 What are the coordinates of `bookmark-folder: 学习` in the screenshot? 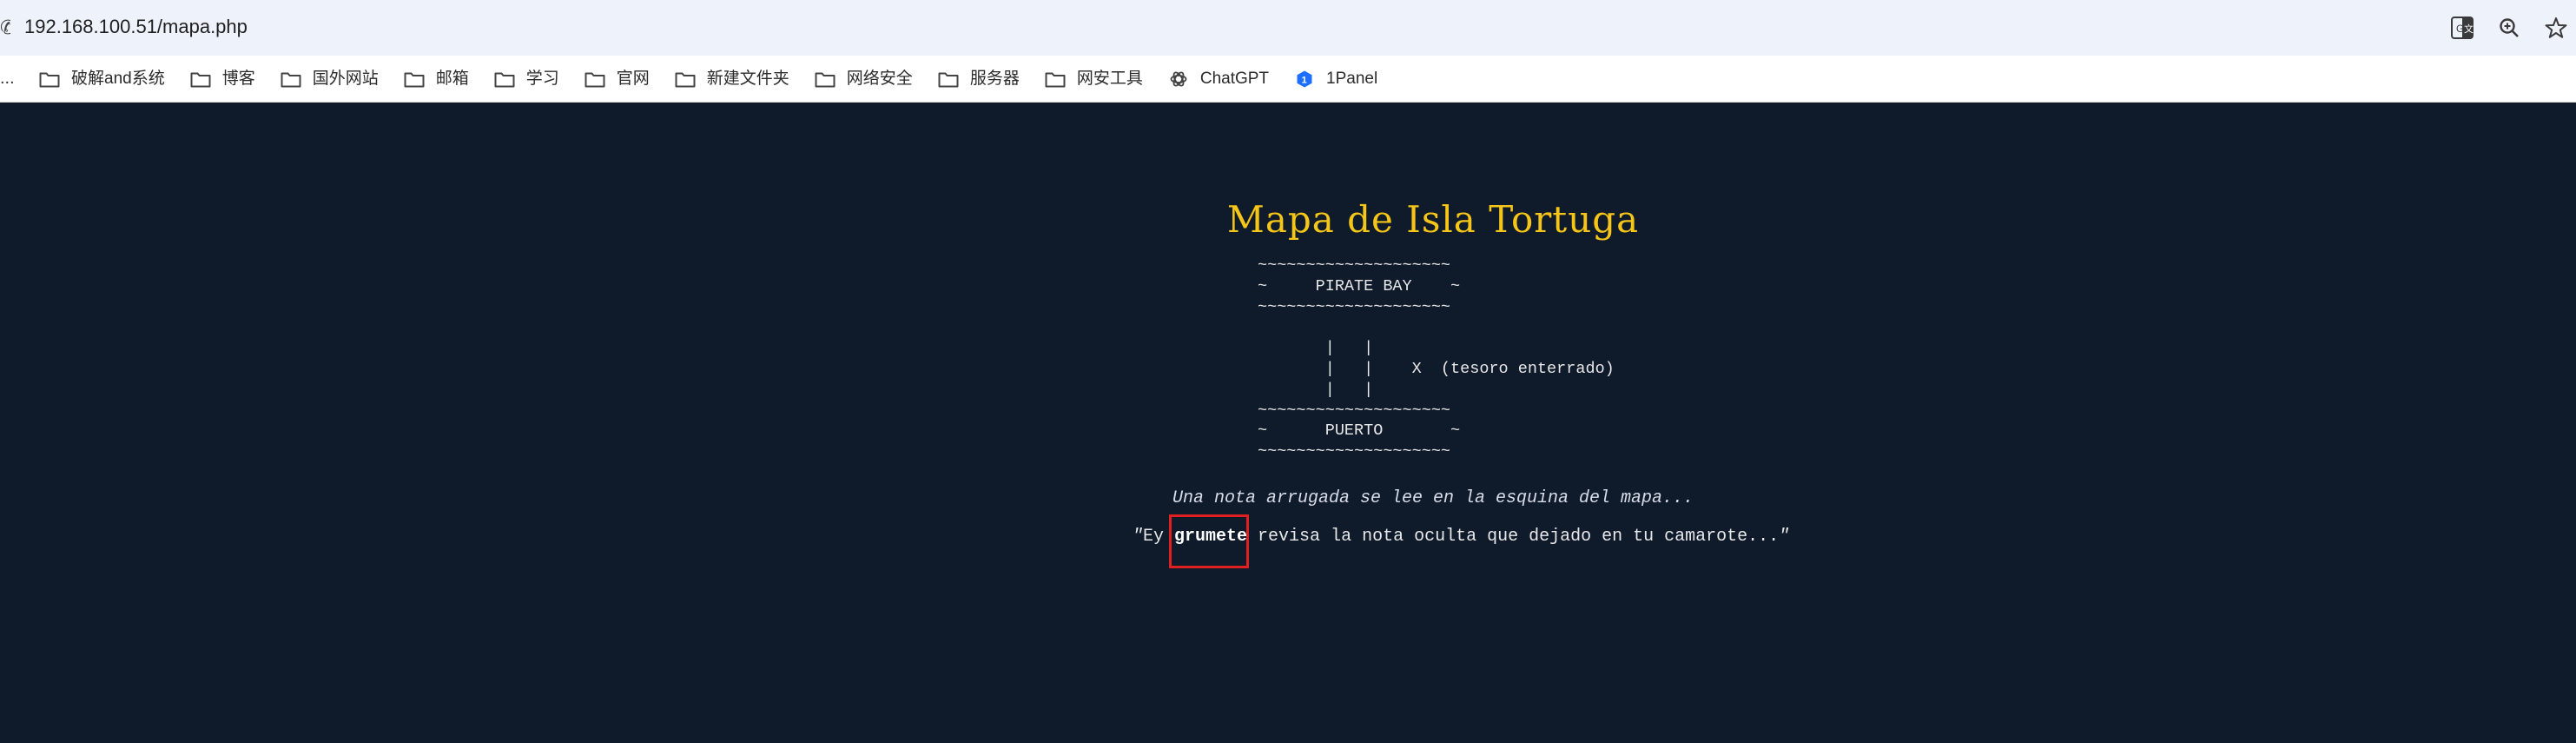 It's located at (526, 79).